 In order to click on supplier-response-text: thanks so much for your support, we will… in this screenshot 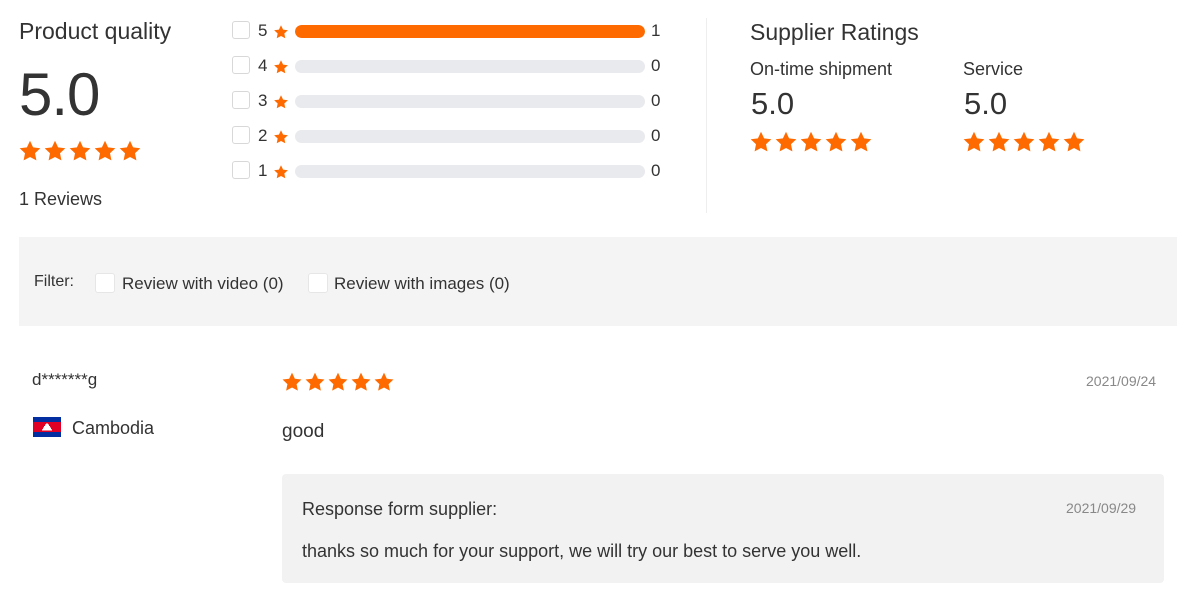, I will do `click(582, 551)`.